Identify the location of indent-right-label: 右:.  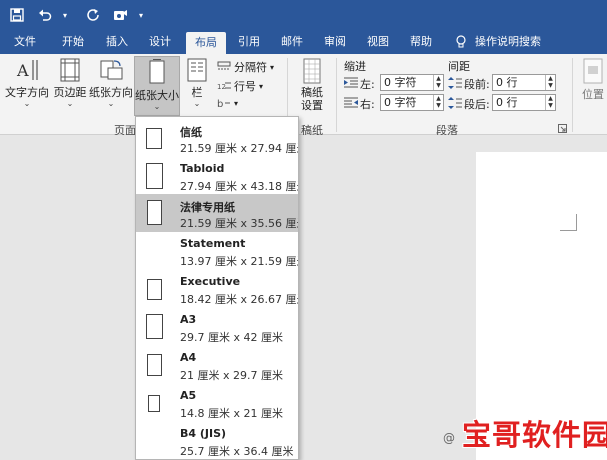
(367, 104).